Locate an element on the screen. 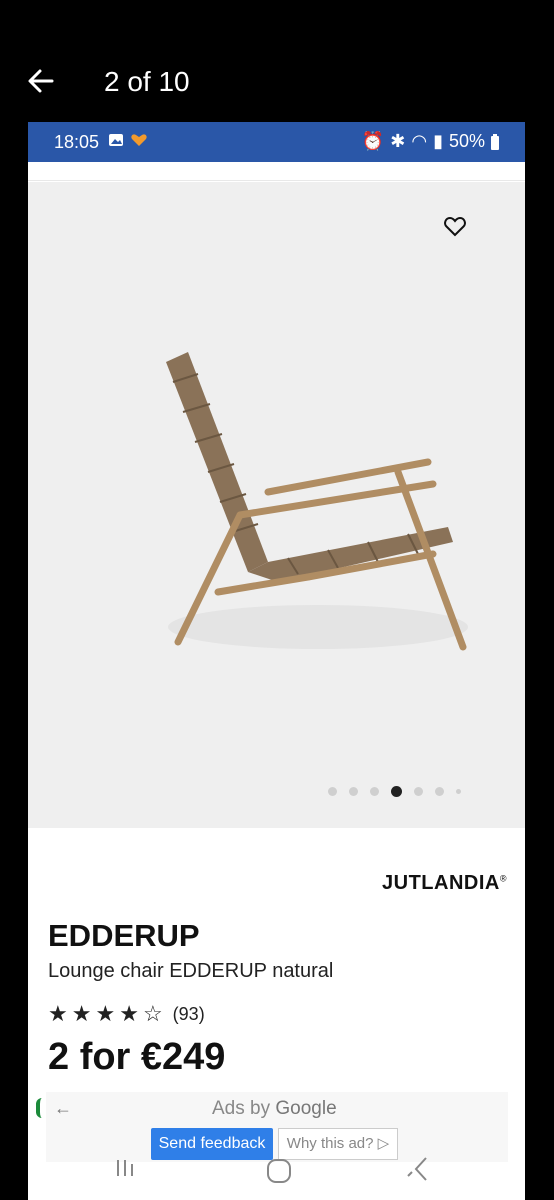 This screenshot has width=554, height=1200. bluetooth-icon: ✱ is located at coordinates (398, 141).